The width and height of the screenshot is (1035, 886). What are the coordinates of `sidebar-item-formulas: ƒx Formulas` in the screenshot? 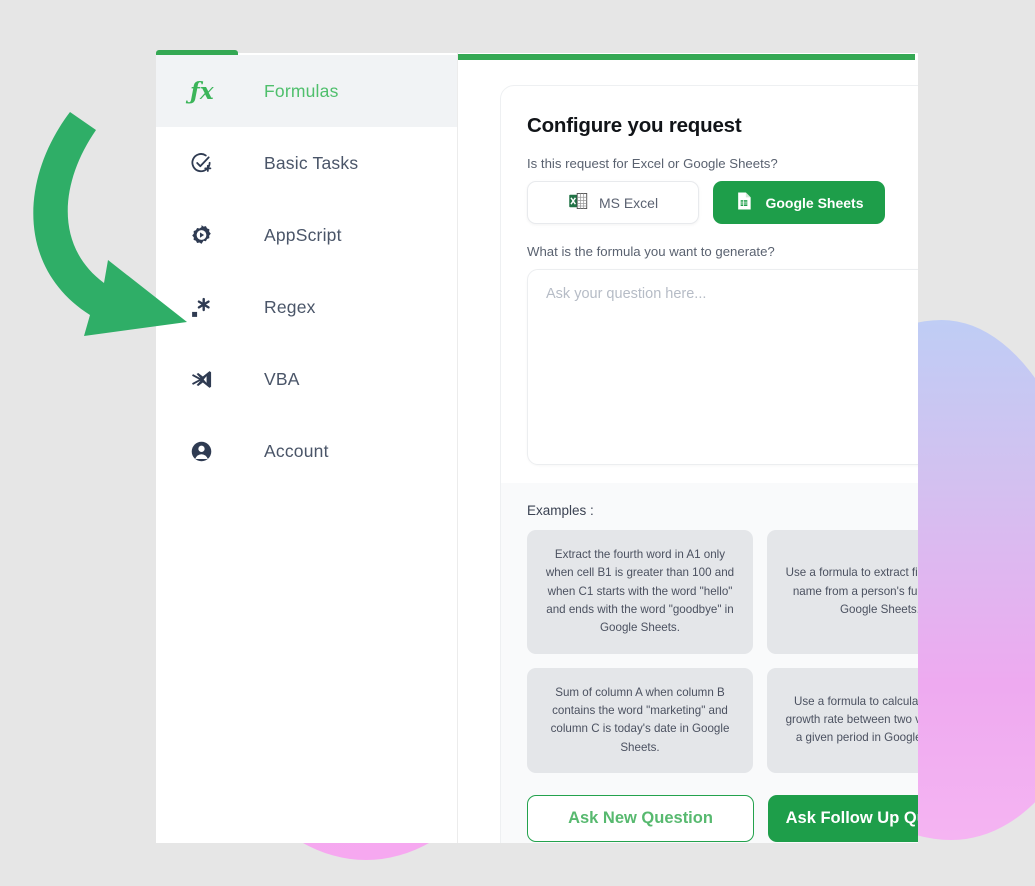 It's located at (306, 91).